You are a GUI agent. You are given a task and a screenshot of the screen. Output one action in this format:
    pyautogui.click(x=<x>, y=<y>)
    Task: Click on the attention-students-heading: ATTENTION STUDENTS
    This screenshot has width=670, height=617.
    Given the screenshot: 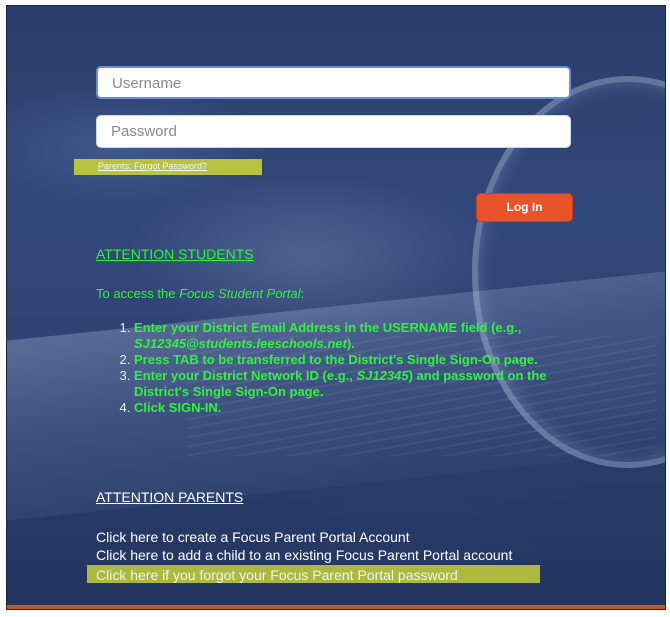 What is the action you would take?
    pyautogui.click(x=175, y=254)
    